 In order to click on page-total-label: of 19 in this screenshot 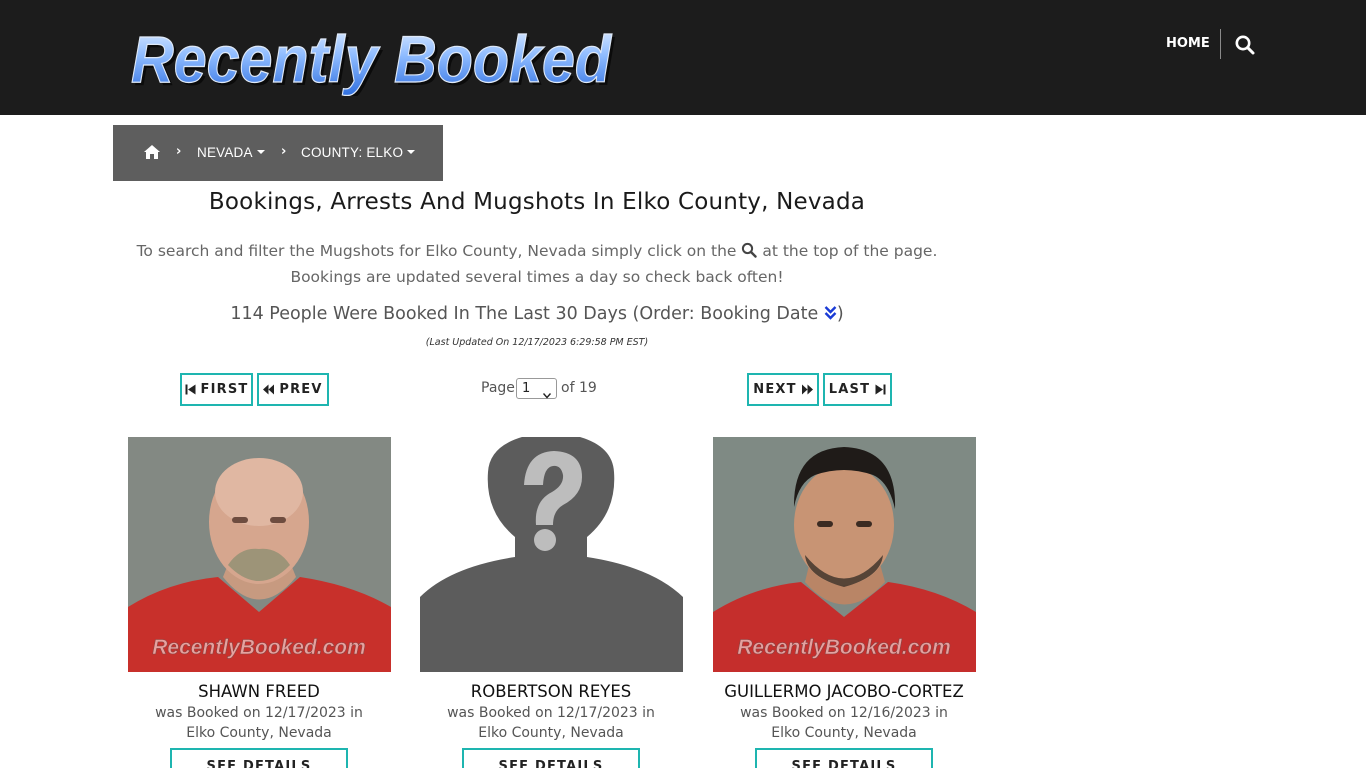, I will do `click(579, 388)`.